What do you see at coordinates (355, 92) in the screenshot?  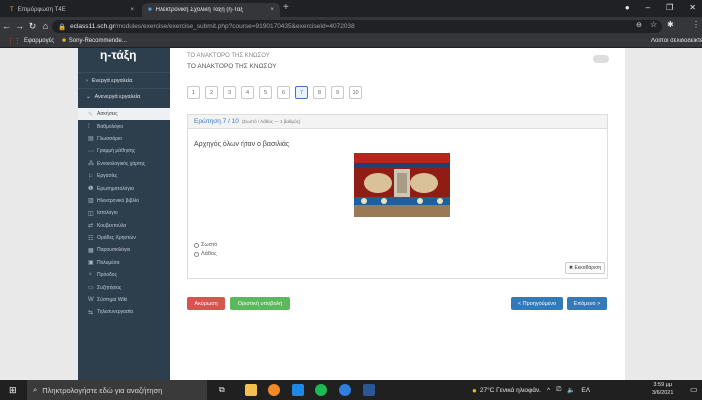 I see `question-number-button: 10` at bounding box center [355, 92].